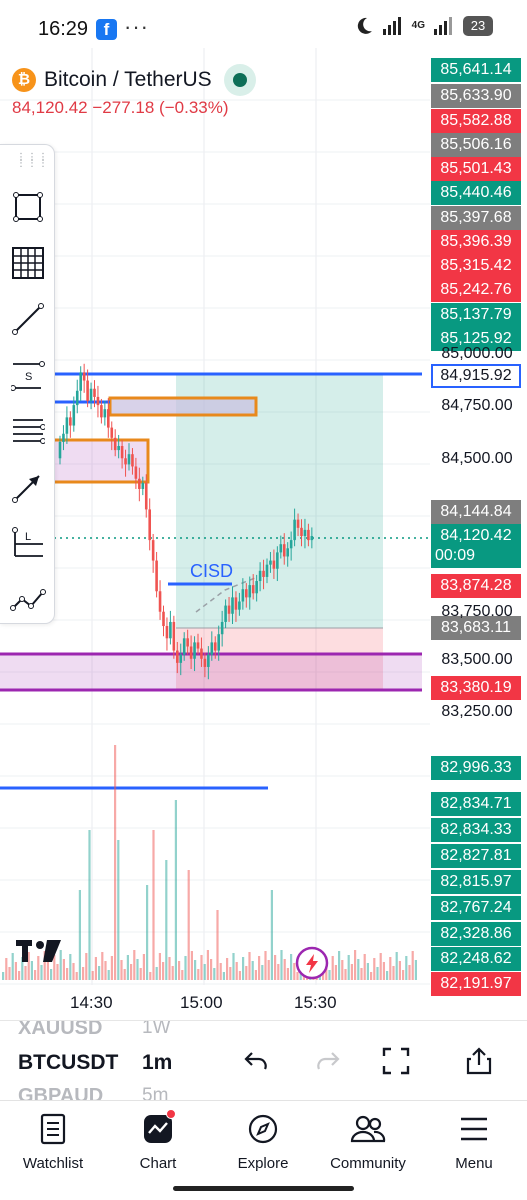 This screenshot has width=527, height=1200. I want to click on timeframe-option: 5m, so click(155, 1093).